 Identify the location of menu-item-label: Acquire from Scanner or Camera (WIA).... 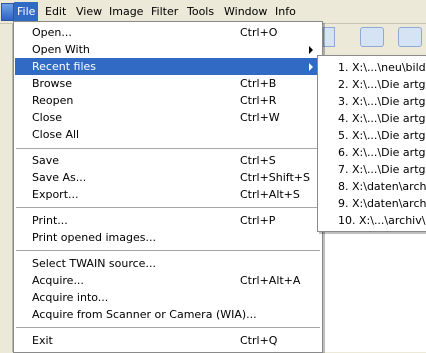
(144, 314).